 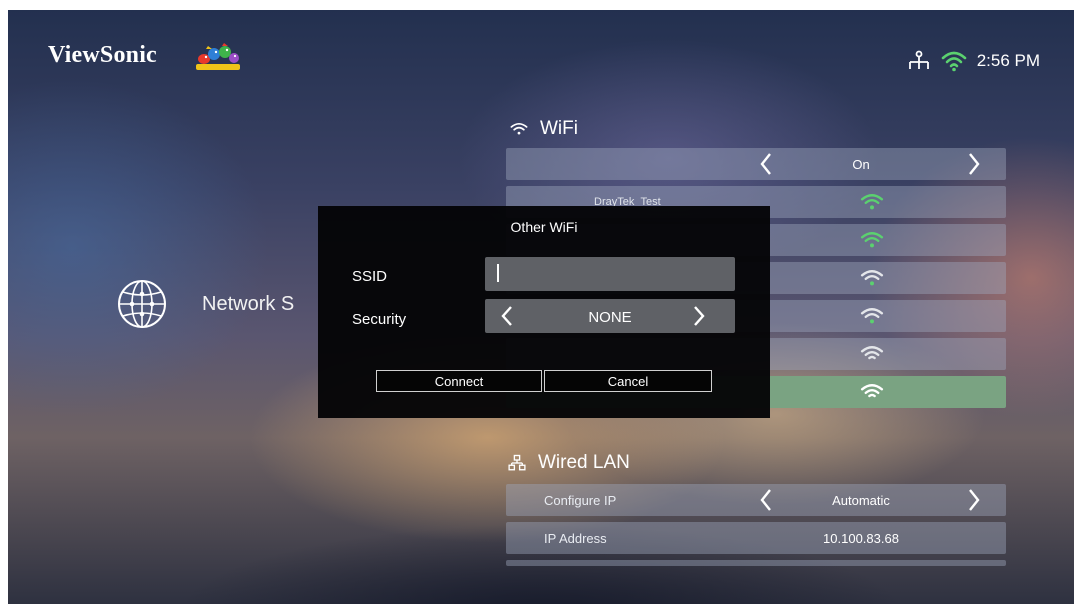 What do you see at coordinates (756, 563) in the screenshot?
I see `next-row-peek` at bounding box center [756, 563].